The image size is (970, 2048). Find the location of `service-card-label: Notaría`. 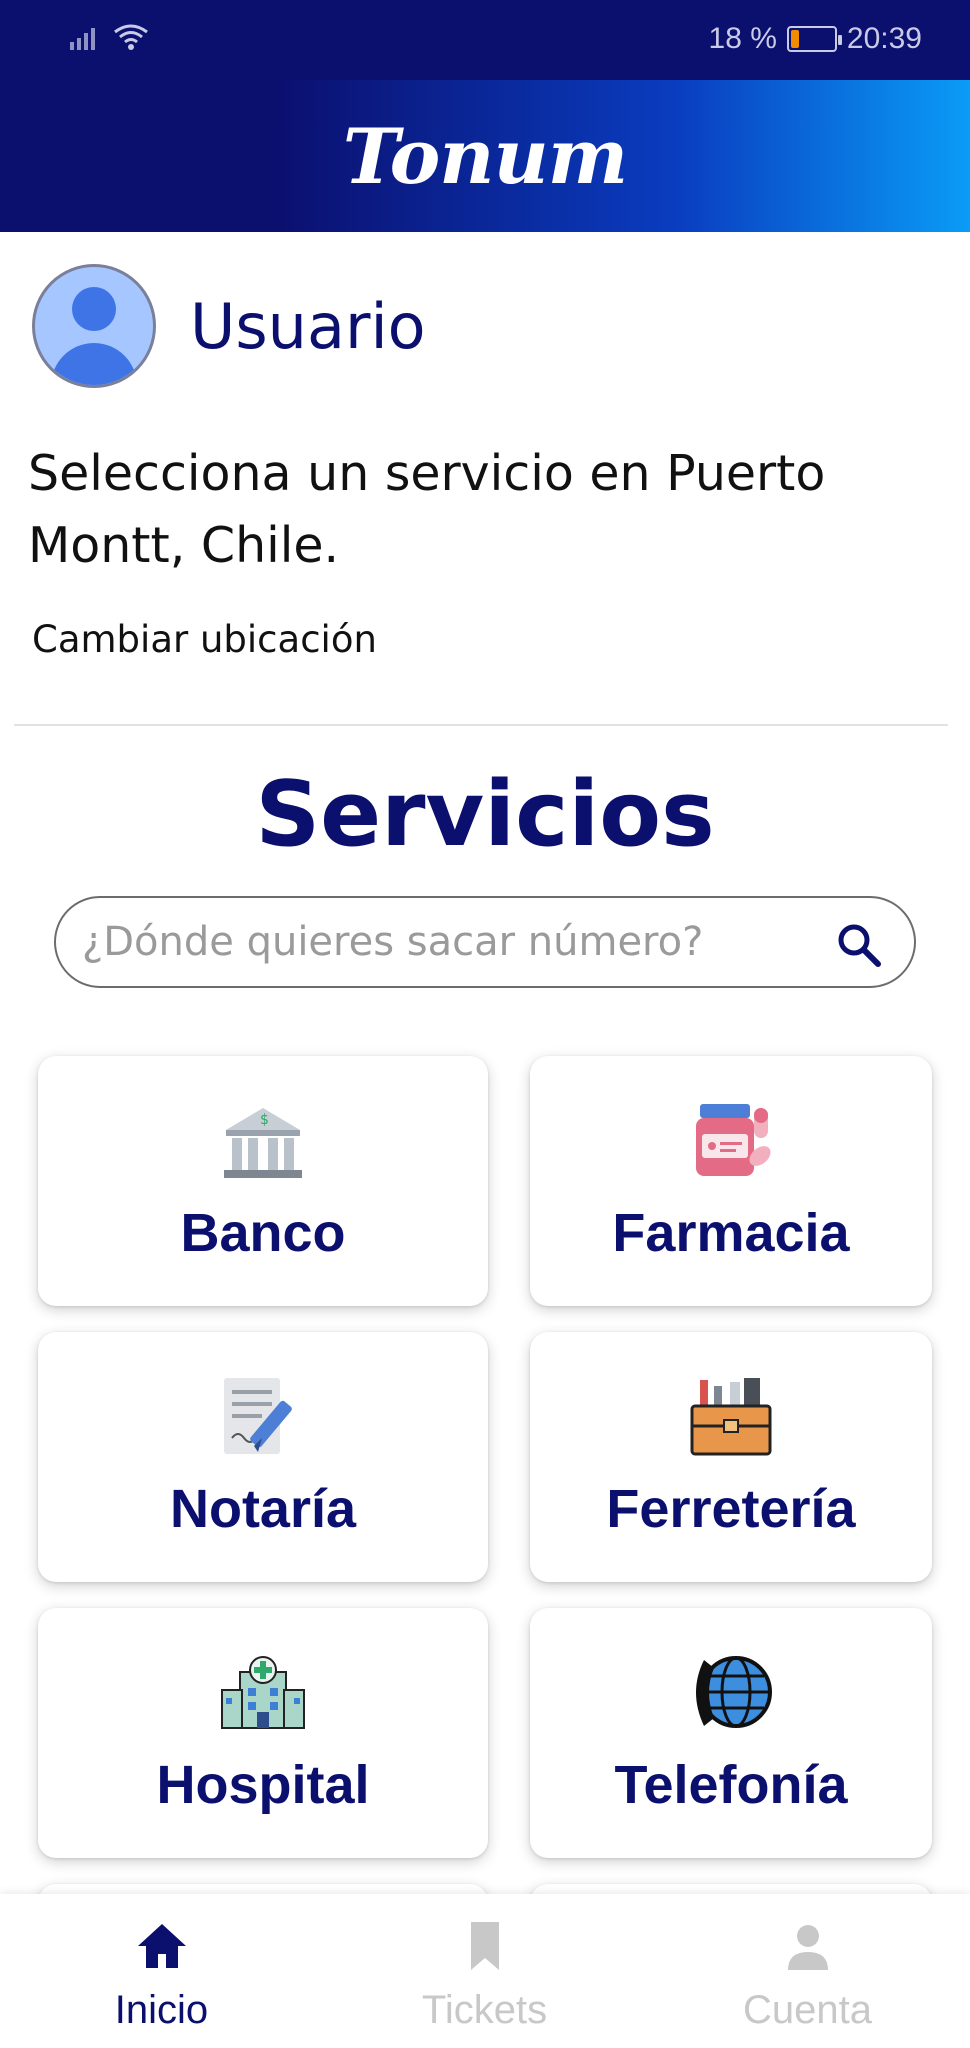

service-card-label: Notaría is located at coordinates (263, 1509).